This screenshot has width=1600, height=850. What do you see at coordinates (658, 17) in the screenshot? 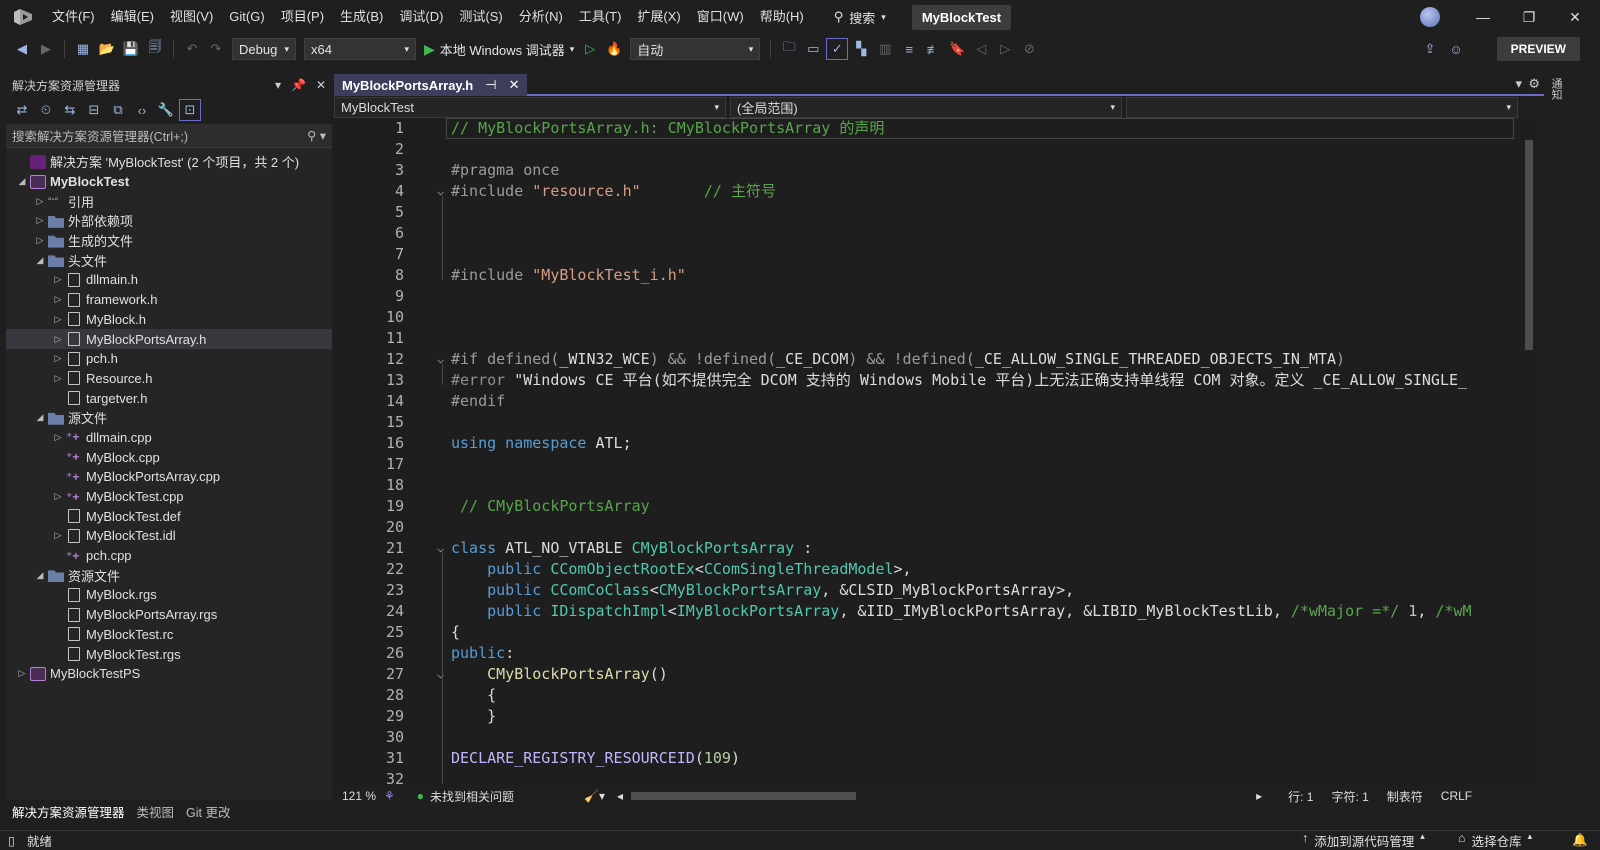
I see `menu-item: 扩展(X)` at bounding box center [658, 17].